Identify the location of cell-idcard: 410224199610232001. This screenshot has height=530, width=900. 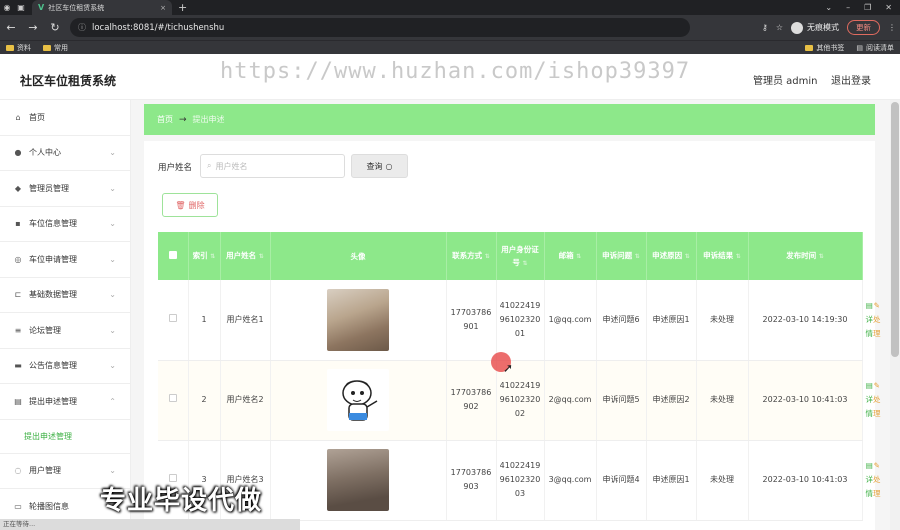
(520, 320).